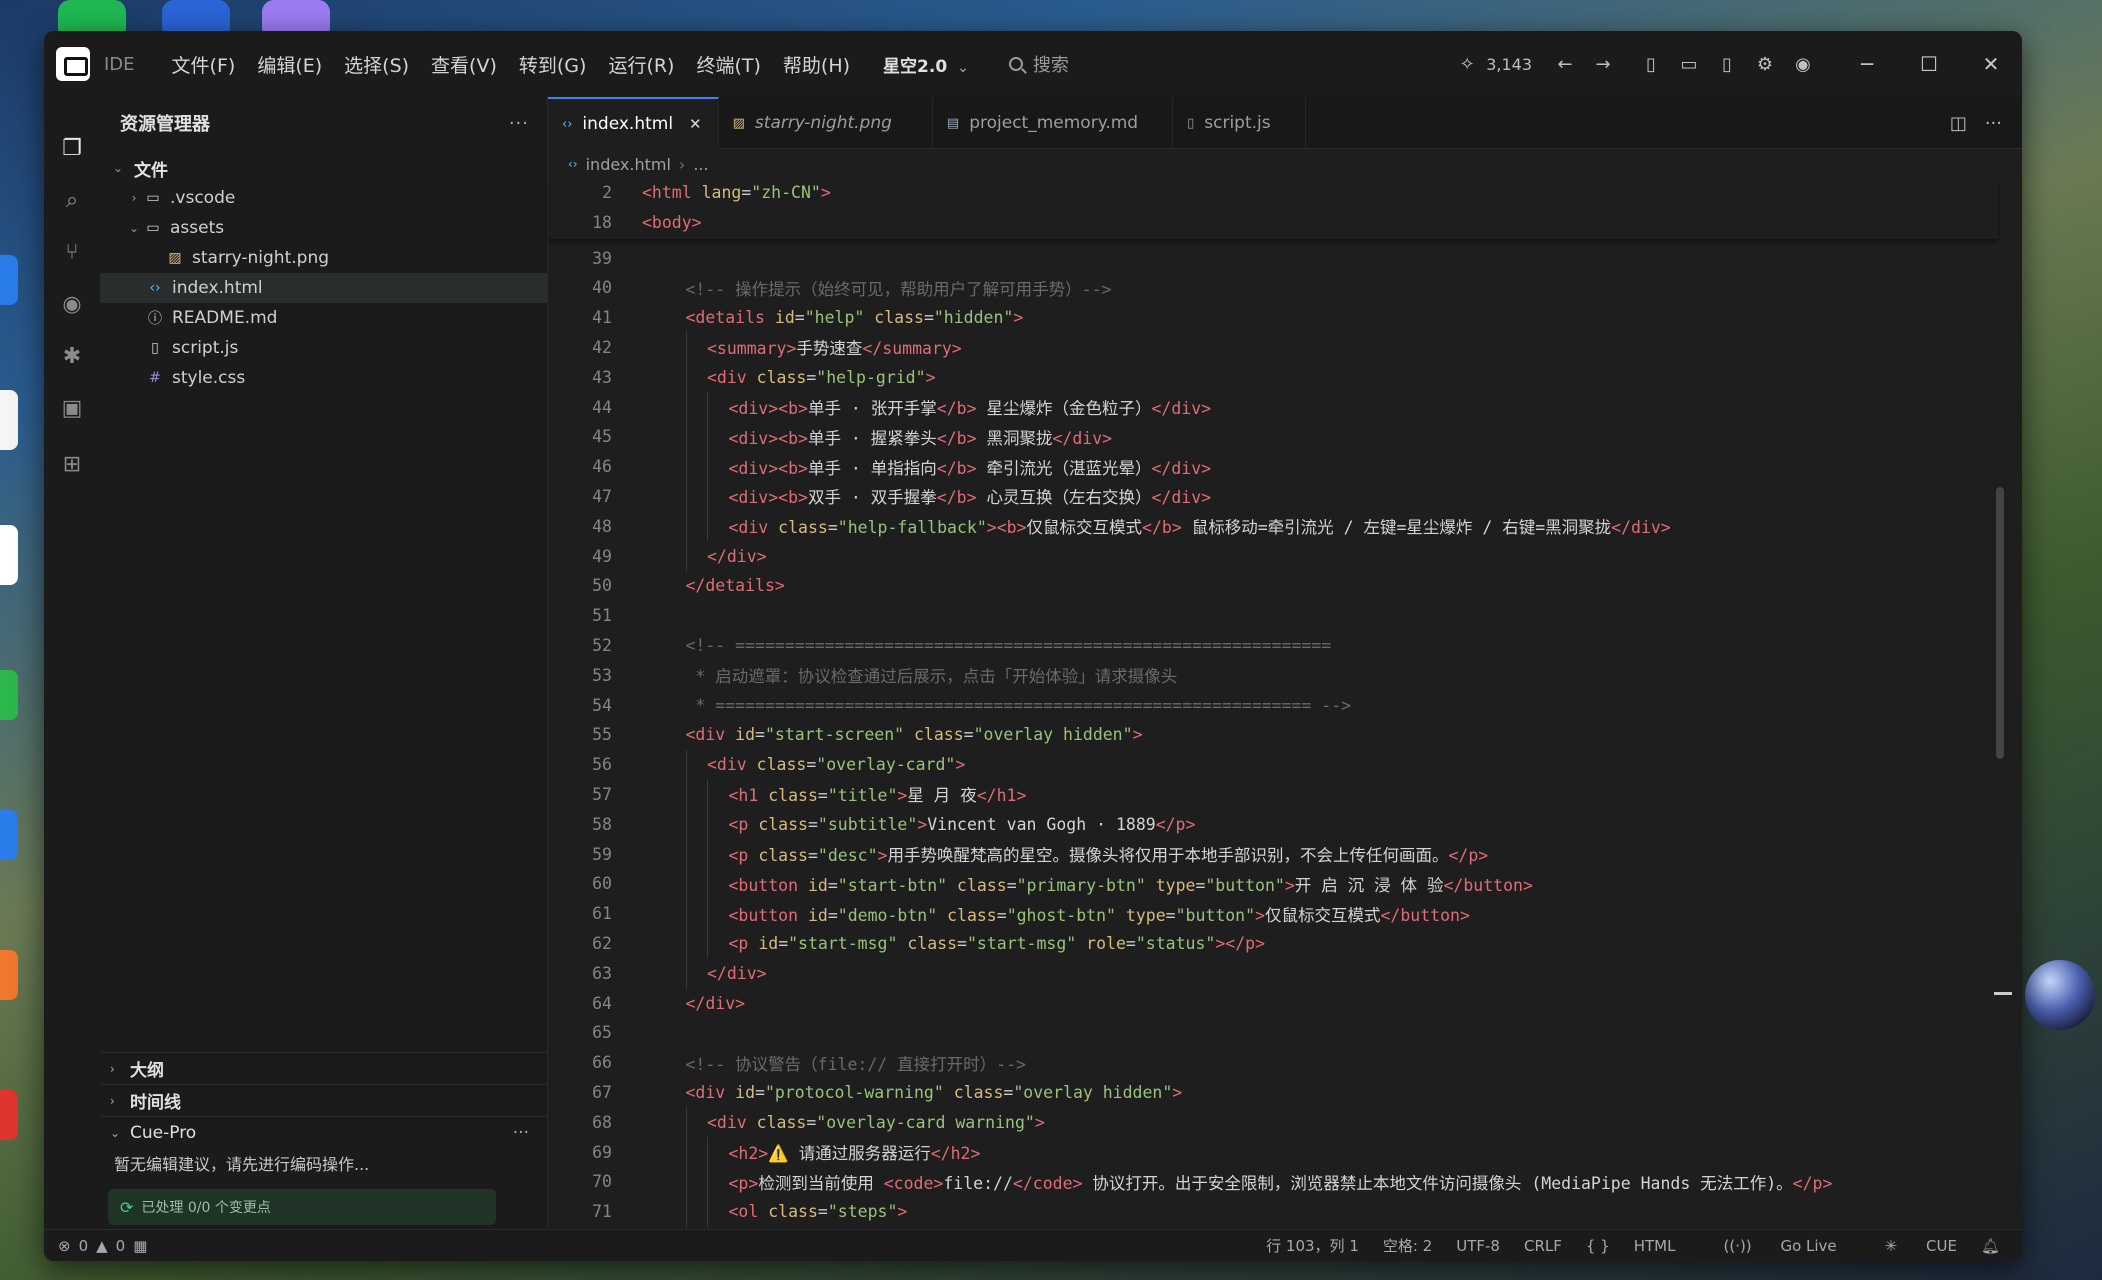  Describe the element at coordinates (323, 288) in the screenshot. I see `tree-item-index-html: ‹› index.html` at that location.